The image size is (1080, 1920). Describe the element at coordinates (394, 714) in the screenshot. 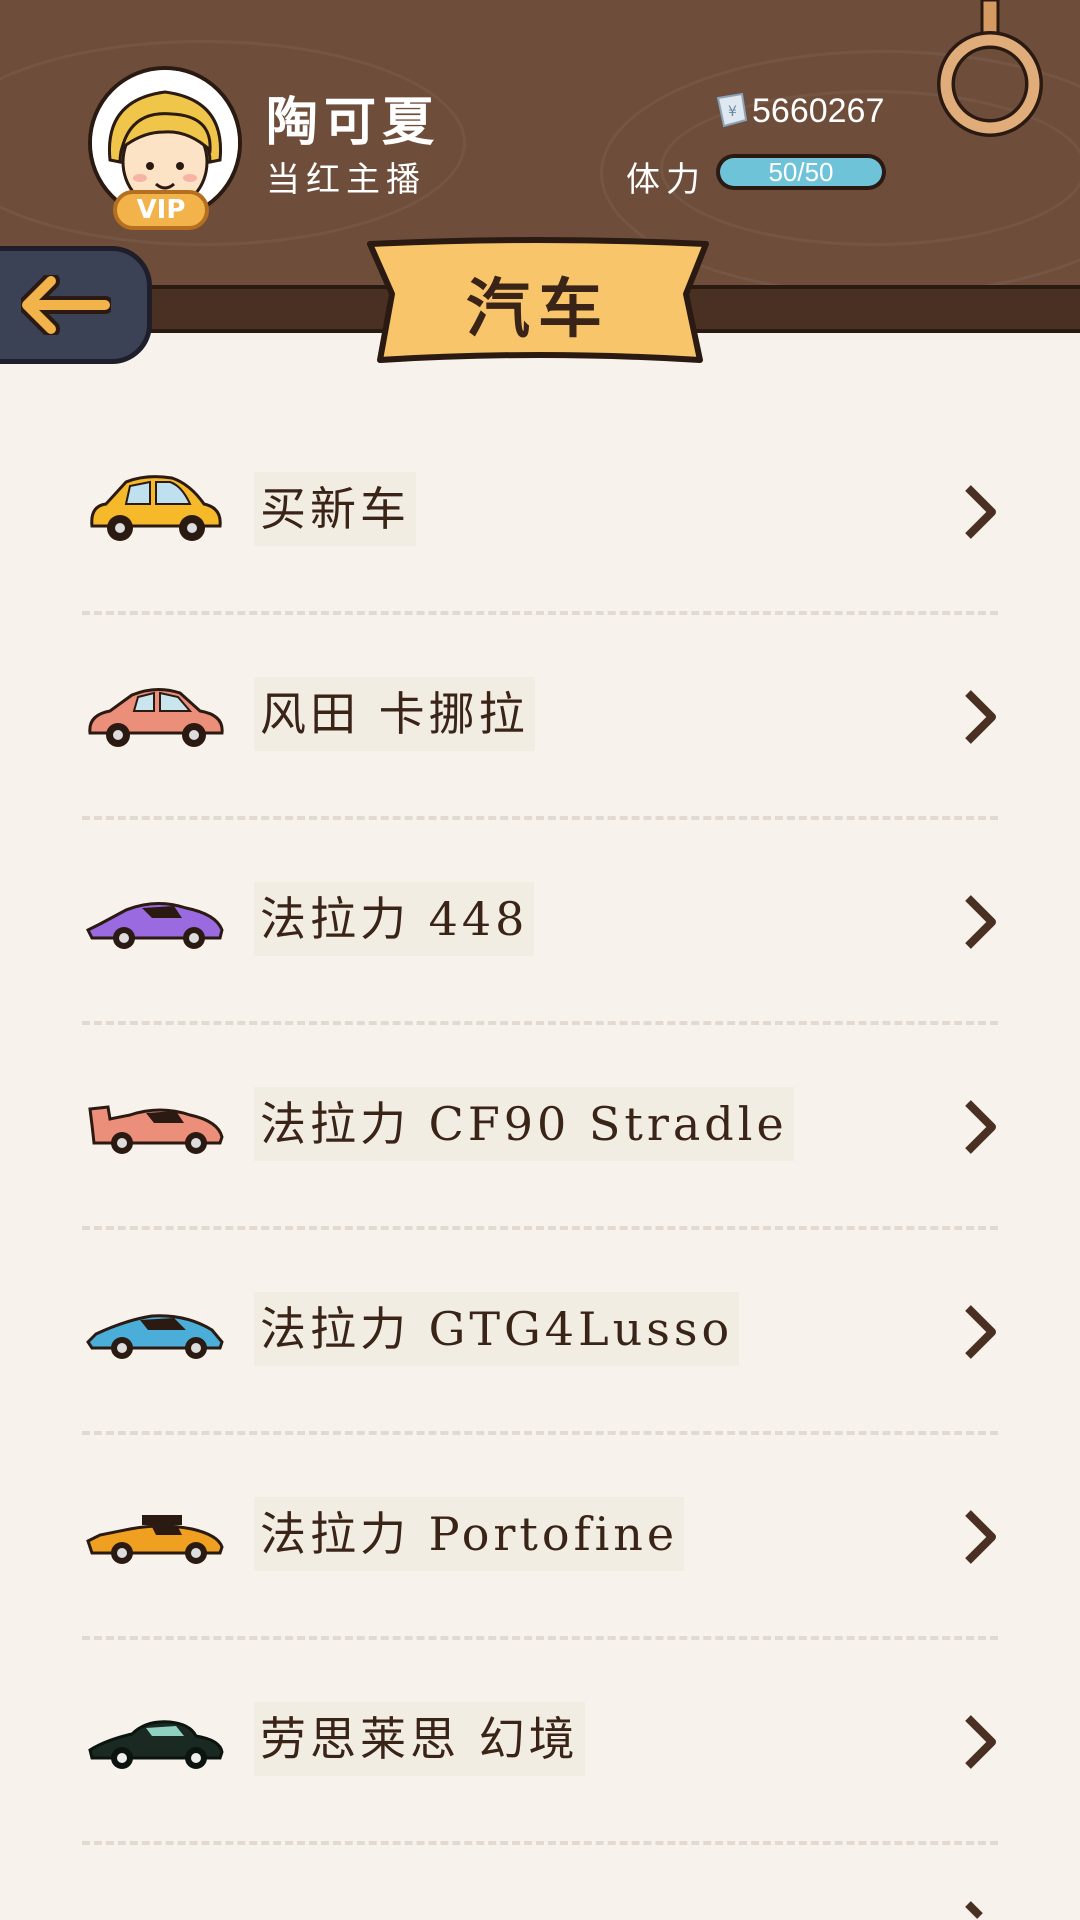

I see `item-label: 风田 卡挪拉` at that location.